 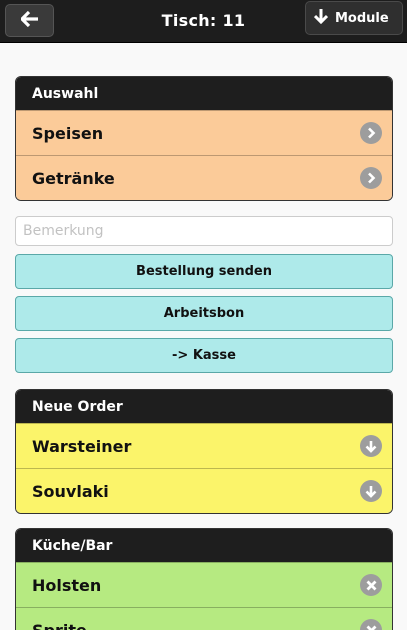 I want to click on arrow-left-icon, so click(x=29, y=20).